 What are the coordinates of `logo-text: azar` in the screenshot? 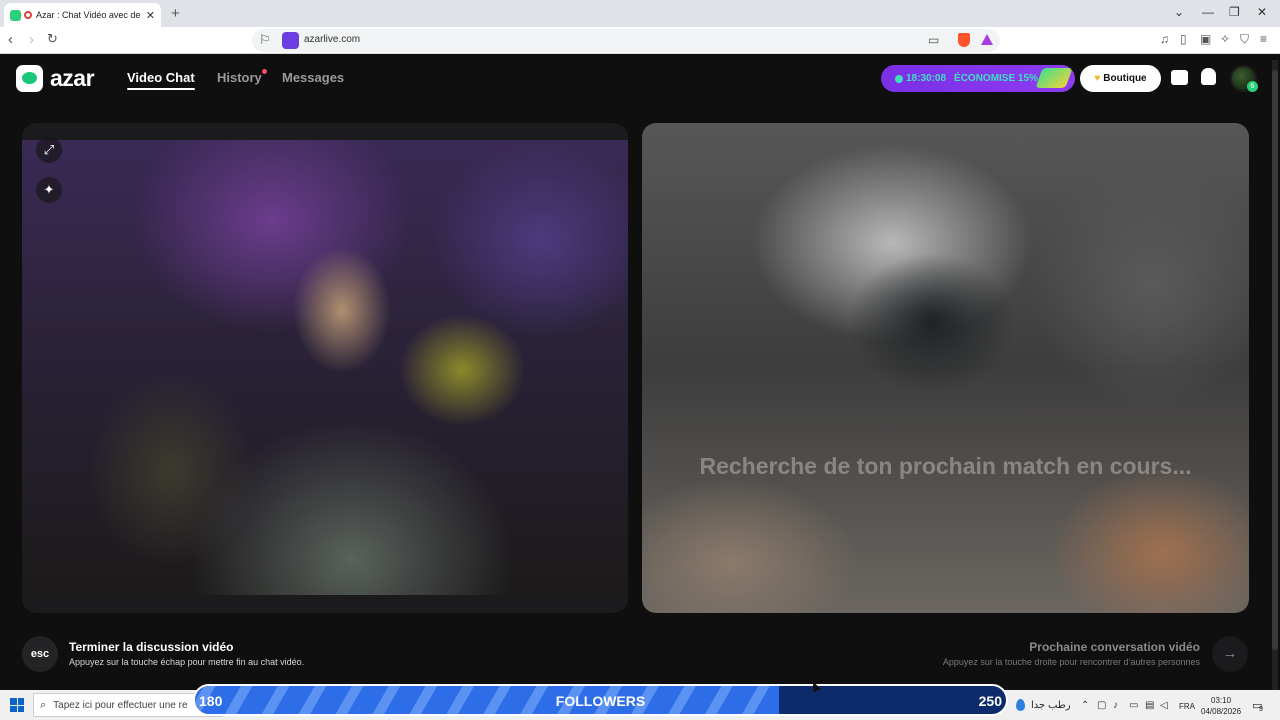 It's located at (72, 78).